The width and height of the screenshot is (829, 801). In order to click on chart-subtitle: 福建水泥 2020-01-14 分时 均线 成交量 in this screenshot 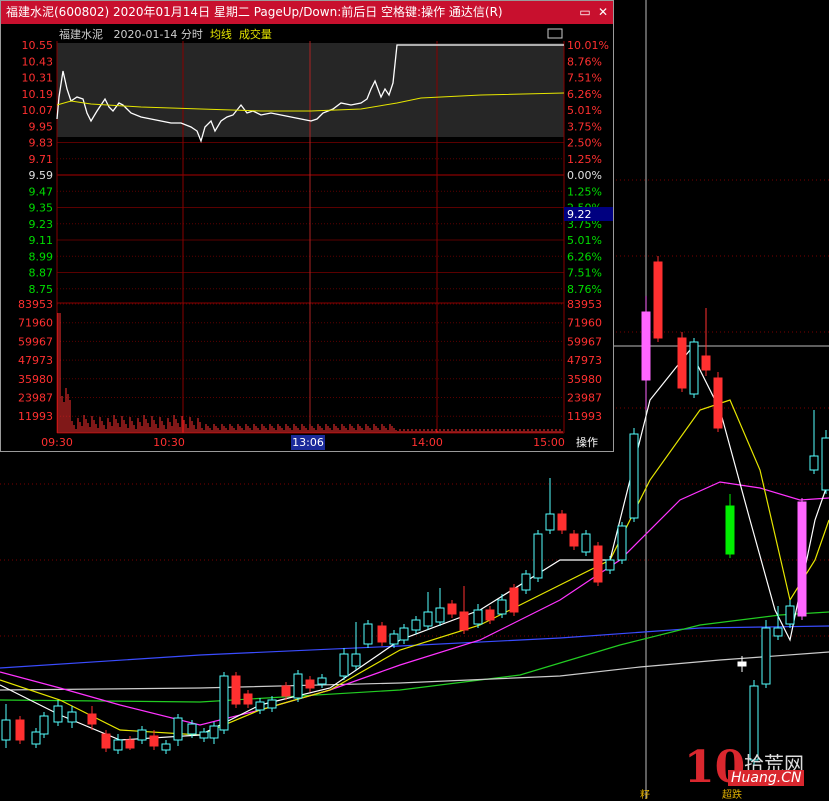, I will do `click(165, 34)`.